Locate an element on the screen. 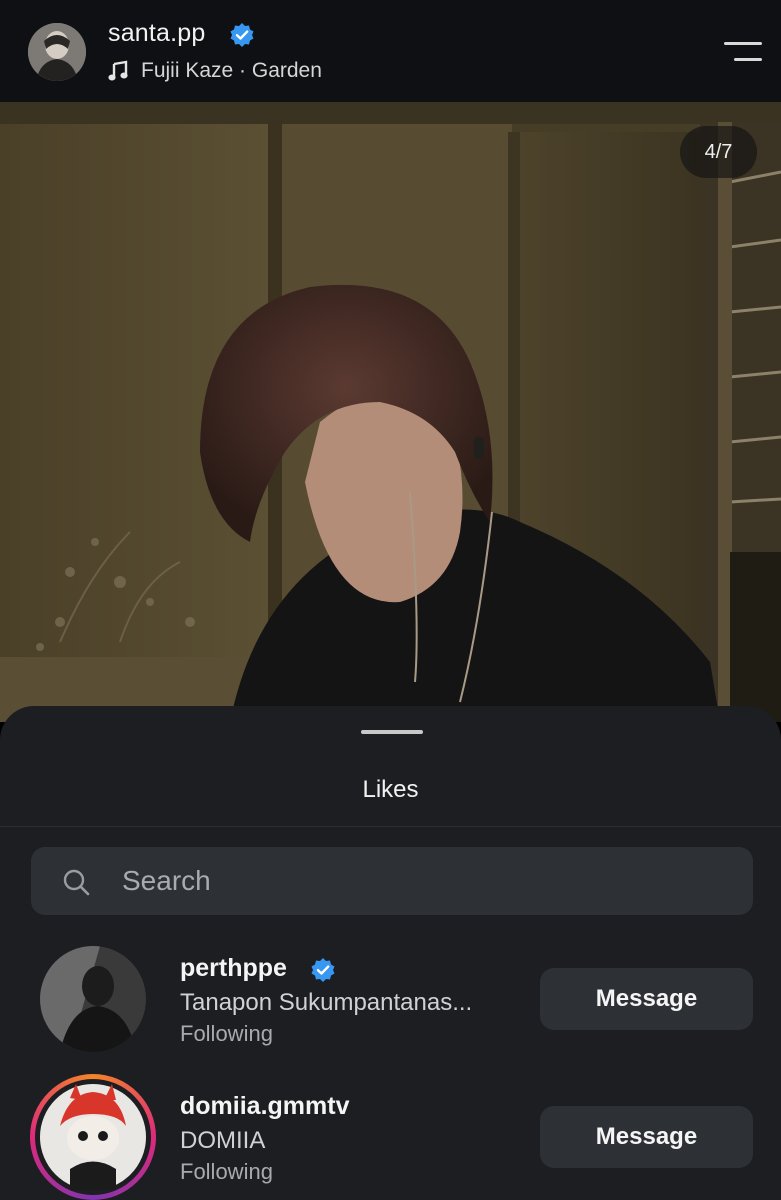 The height and width of the screenshot is (1200, 781). search-input is located at coordinates (422, 881).